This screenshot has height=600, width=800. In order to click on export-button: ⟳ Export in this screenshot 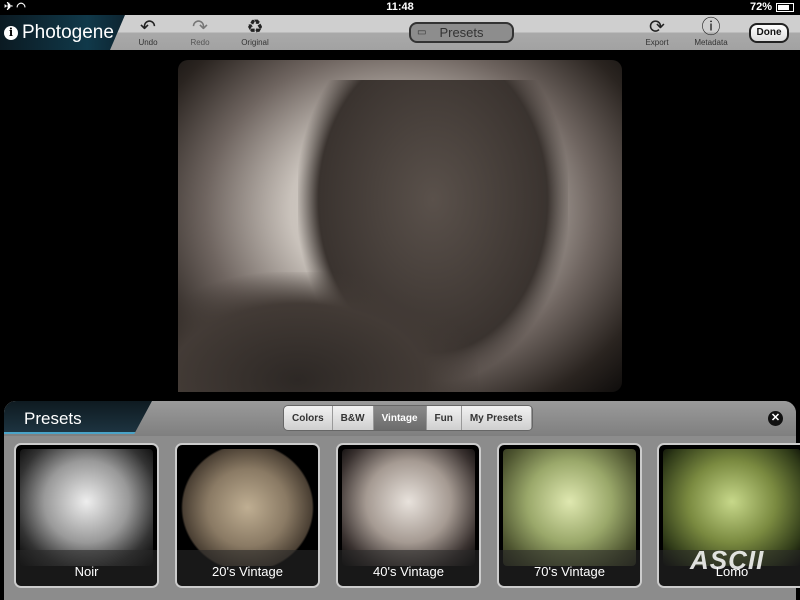, I will do `click(657, 32)`.